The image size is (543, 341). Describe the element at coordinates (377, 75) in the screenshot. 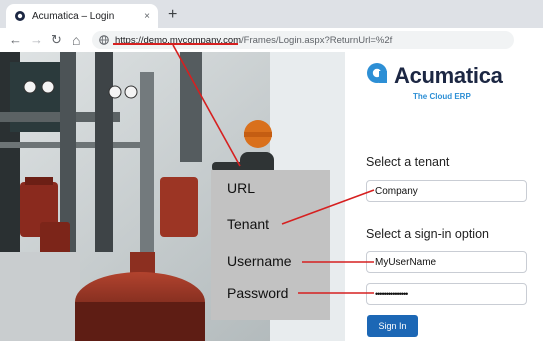

I see `acumatica-logo-icon` at that location.